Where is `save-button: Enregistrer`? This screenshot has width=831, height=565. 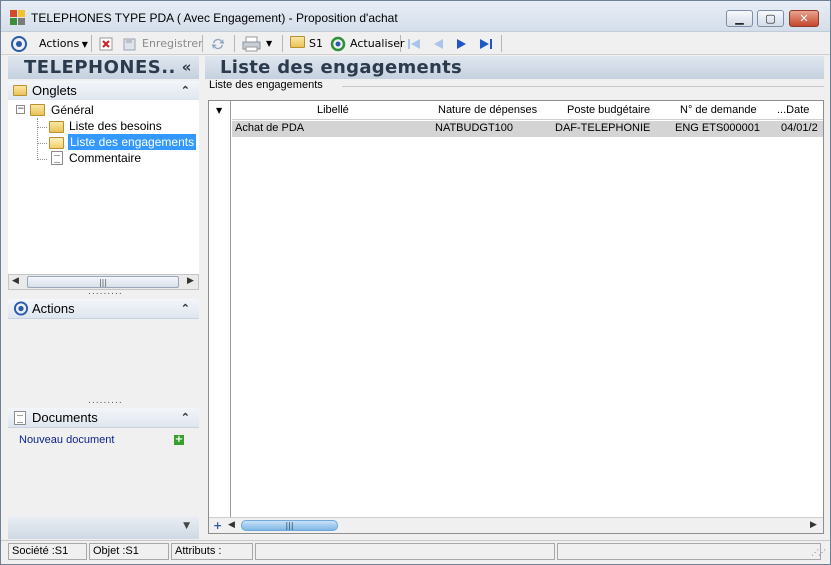 save-button: Enregistrer is located at coordinates (172, 43).